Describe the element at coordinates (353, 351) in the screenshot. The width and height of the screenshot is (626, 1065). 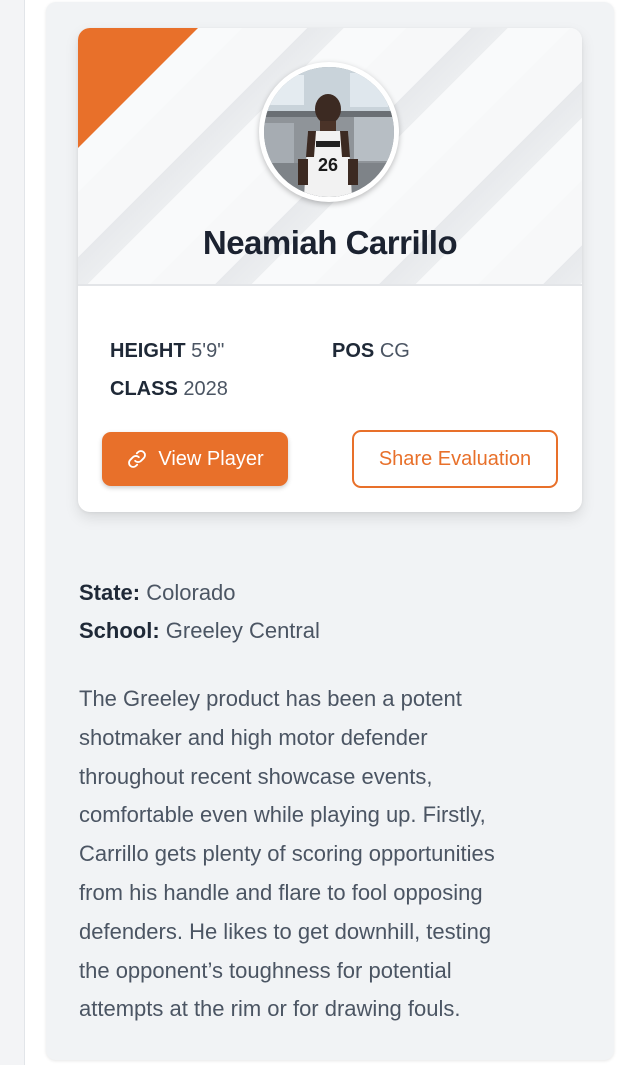
I see `pos-label: POS` at that location.